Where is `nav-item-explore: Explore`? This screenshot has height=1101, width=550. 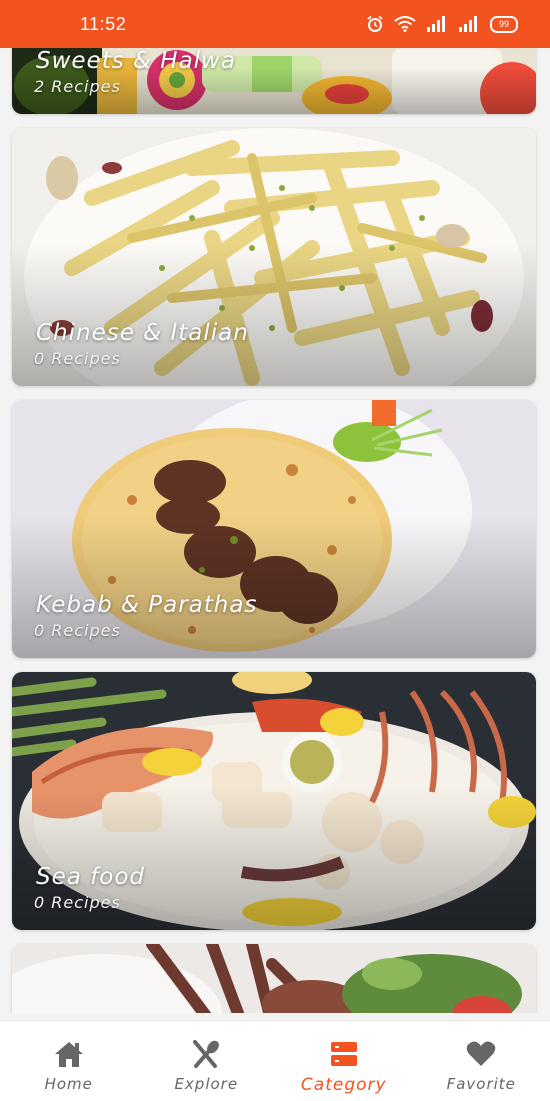
nav-item-explore: Explore is located at coordinates (207, 1061).